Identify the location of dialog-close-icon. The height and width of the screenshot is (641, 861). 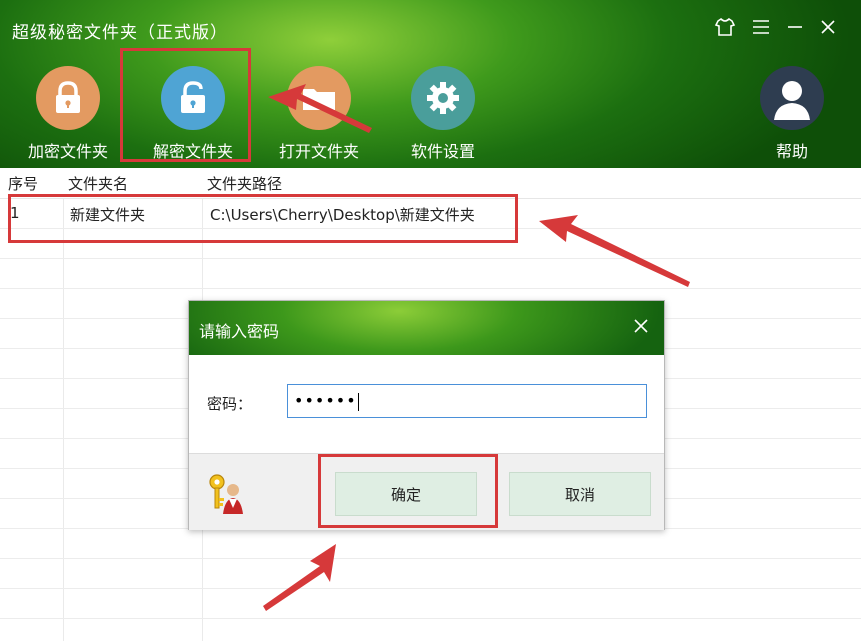
(641, 326).